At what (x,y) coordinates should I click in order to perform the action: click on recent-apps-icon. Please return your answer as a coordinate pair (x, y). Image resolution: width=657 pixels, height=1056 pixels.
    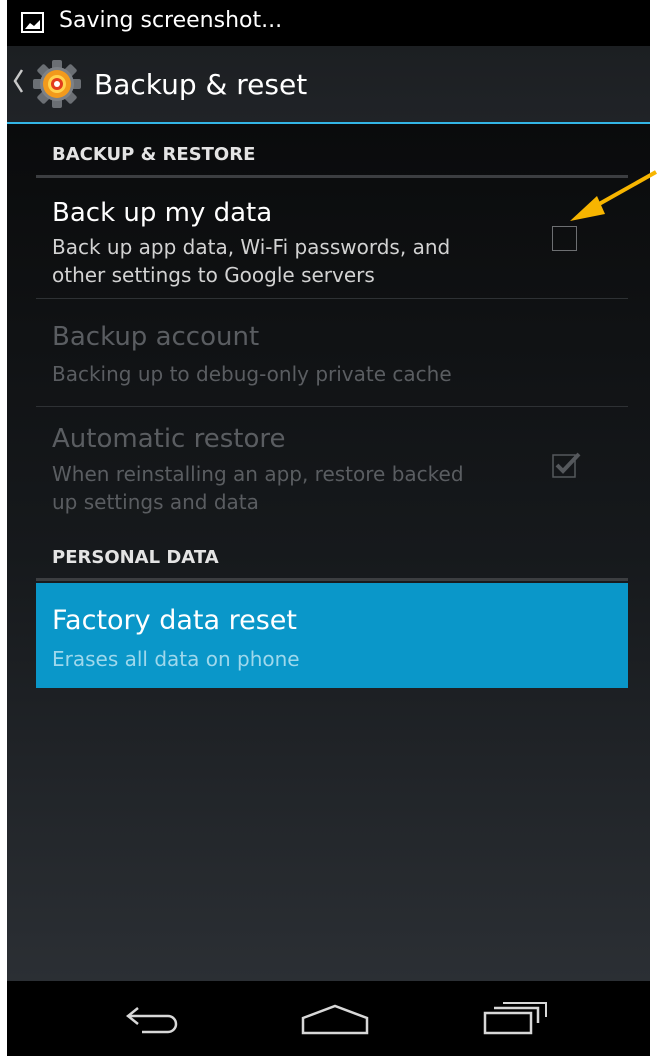
    Looking at the image, I should click on (515, 1018).